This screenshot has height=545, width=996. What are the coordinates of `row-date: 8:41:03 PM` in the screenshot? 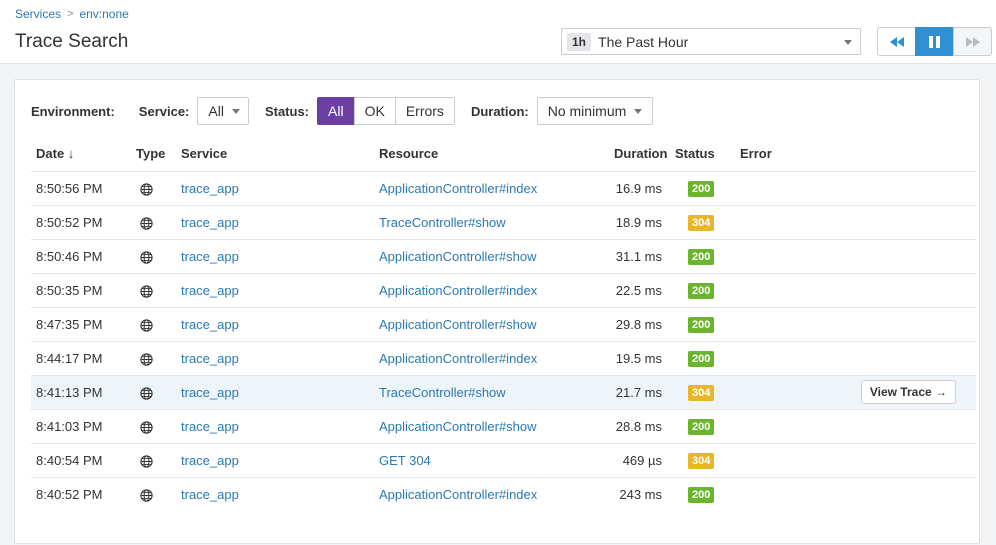 It's located at (83, 425).